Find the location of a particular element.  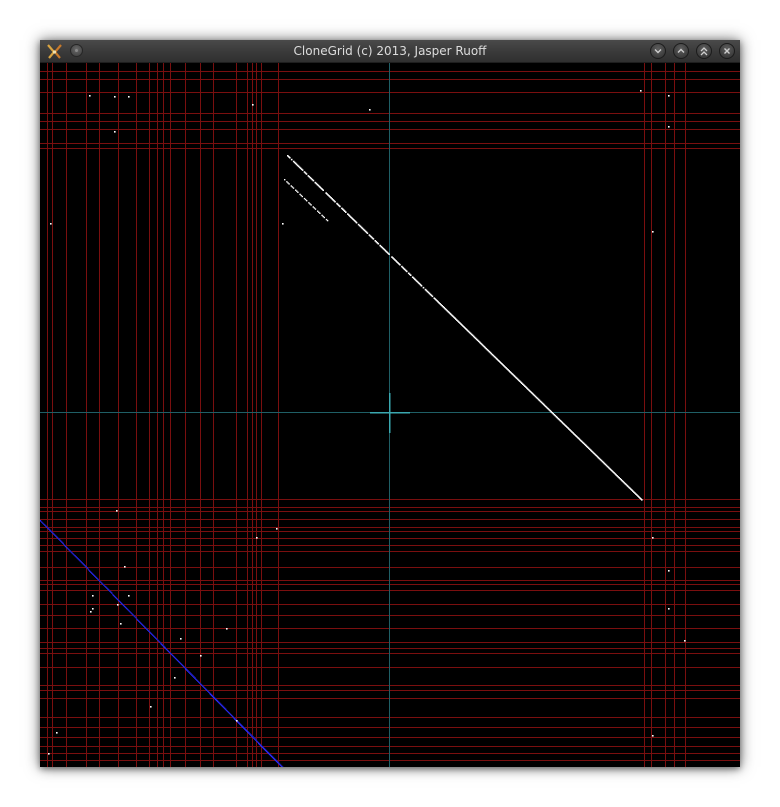

minimize-button is located at coordinates (658, 51).